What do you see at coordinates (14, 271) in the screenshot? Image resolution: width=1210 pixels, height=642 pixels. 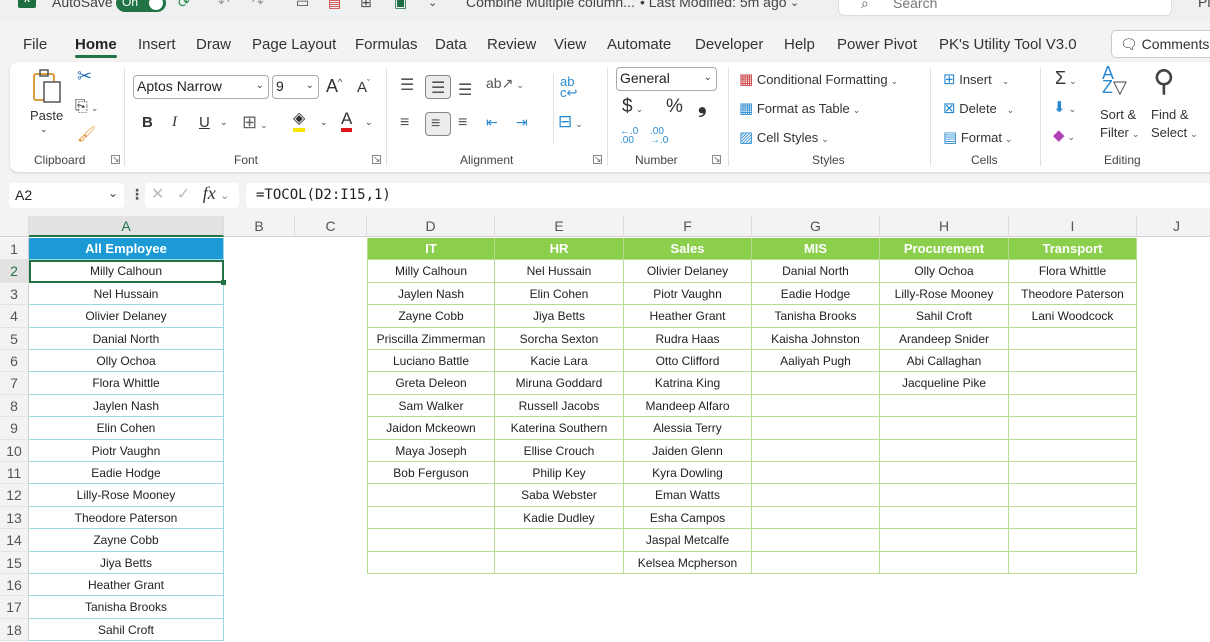 I see `row-header-2: 2` at bounding box center [14, 271].